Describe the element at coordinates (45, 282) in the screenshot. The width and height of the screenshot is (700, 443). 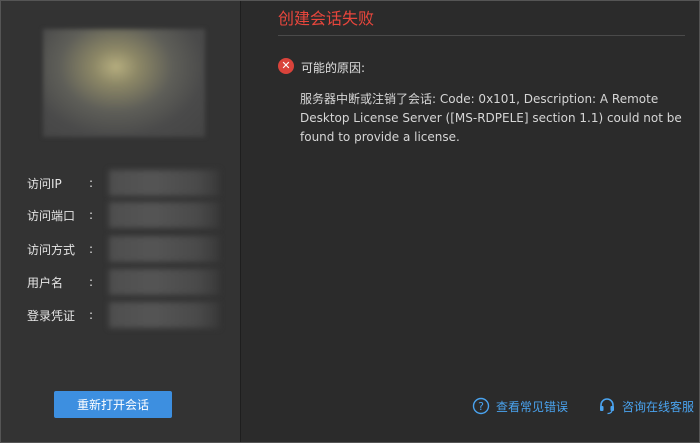
I see `info-label-username: 用户名` at that location.